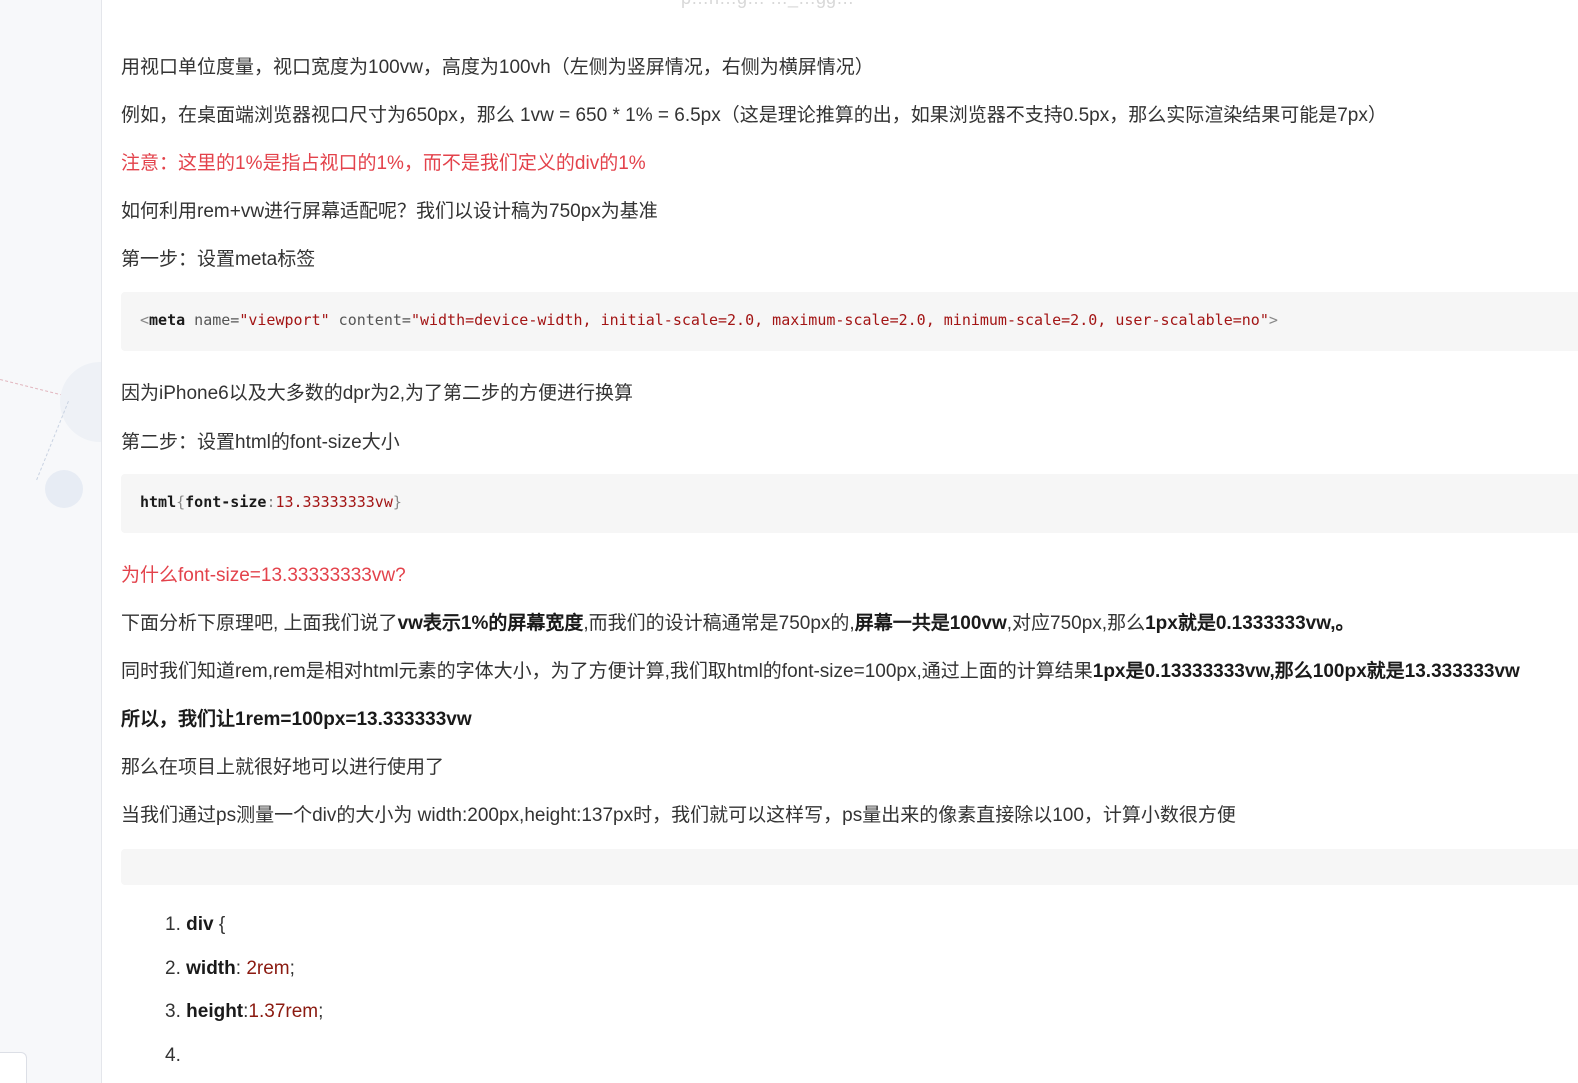 The image size is (1578, 1083). Describe the element at coordinates (283, 1011) in the screenshot. I see `code-value: 1.37rem` at that location.